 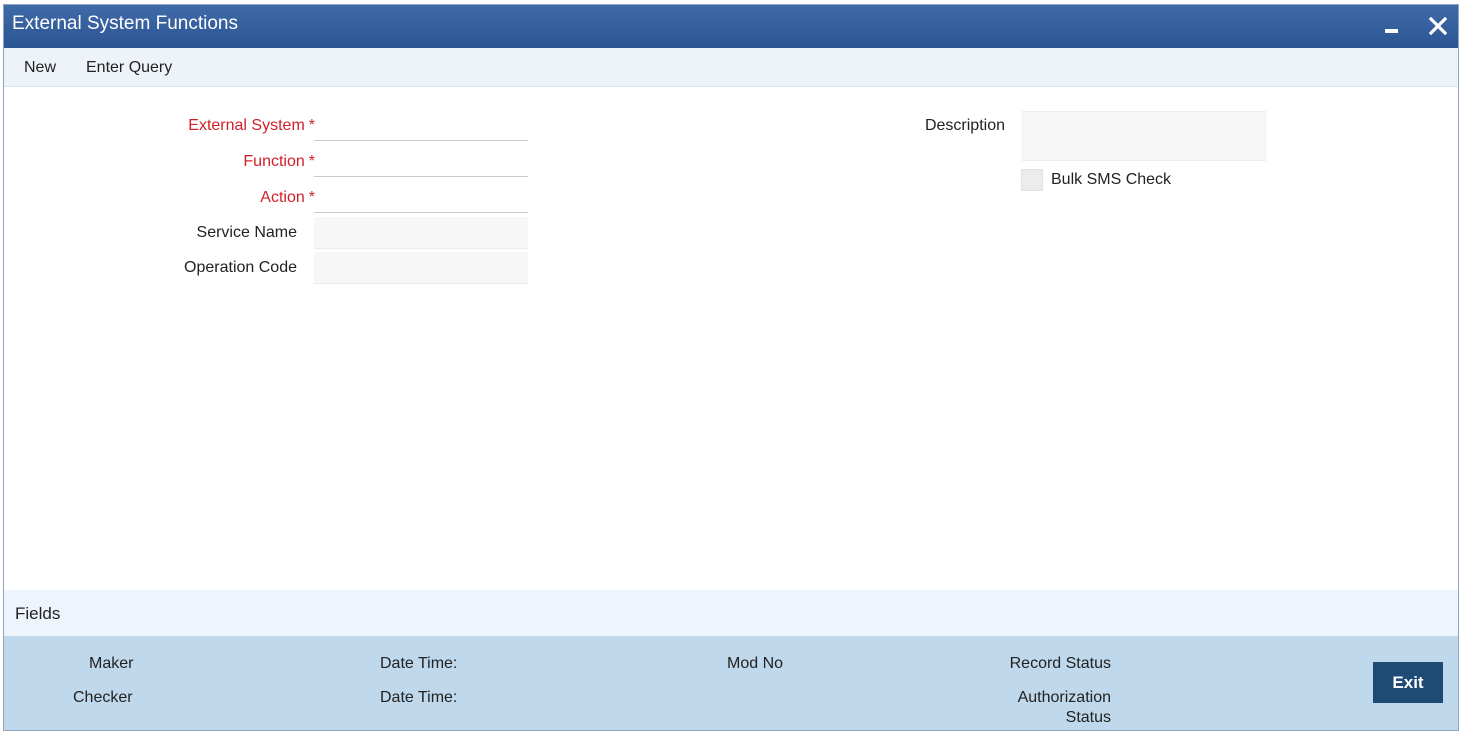 I want to click on mod-no-label: Mod No, so click(x=755, y=663).